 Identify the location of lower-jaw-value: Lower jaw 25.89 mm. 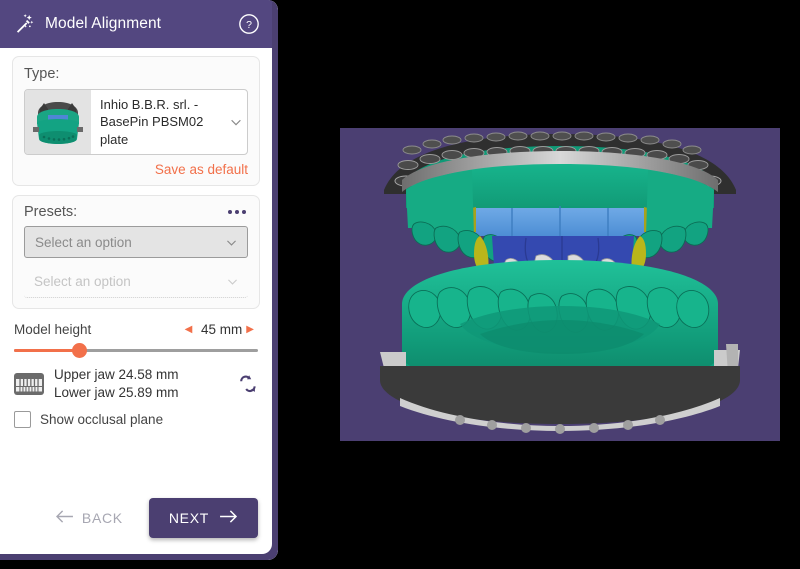
(116, 393).